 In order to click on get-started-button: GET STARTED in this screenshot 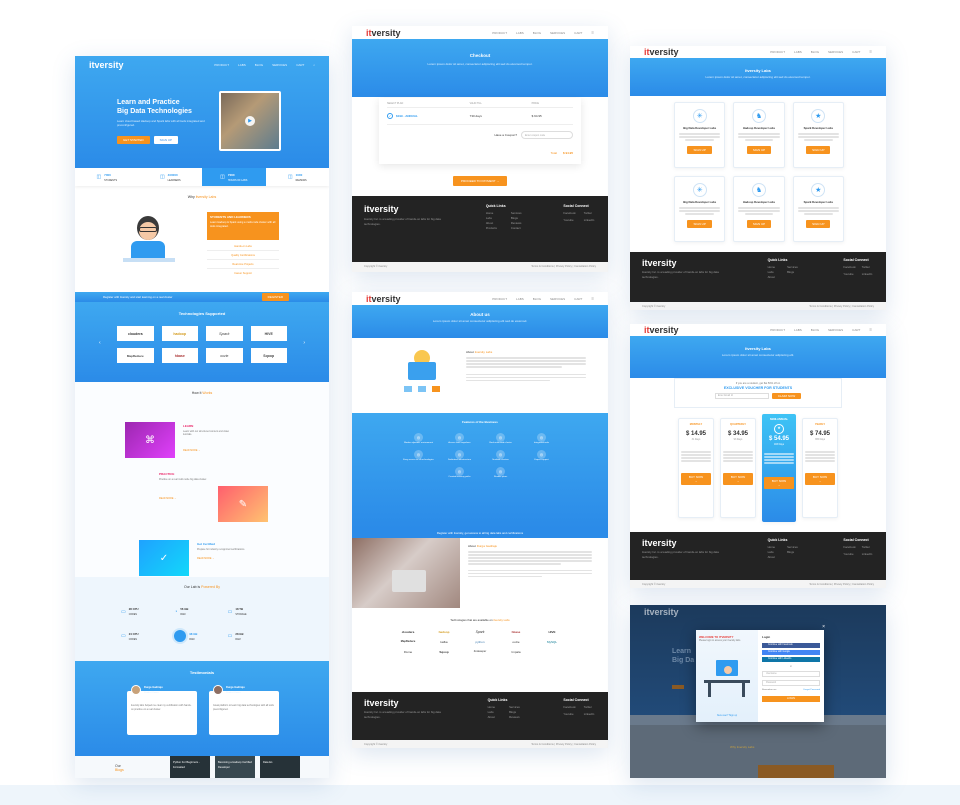, I will do `click(133, 140)`.